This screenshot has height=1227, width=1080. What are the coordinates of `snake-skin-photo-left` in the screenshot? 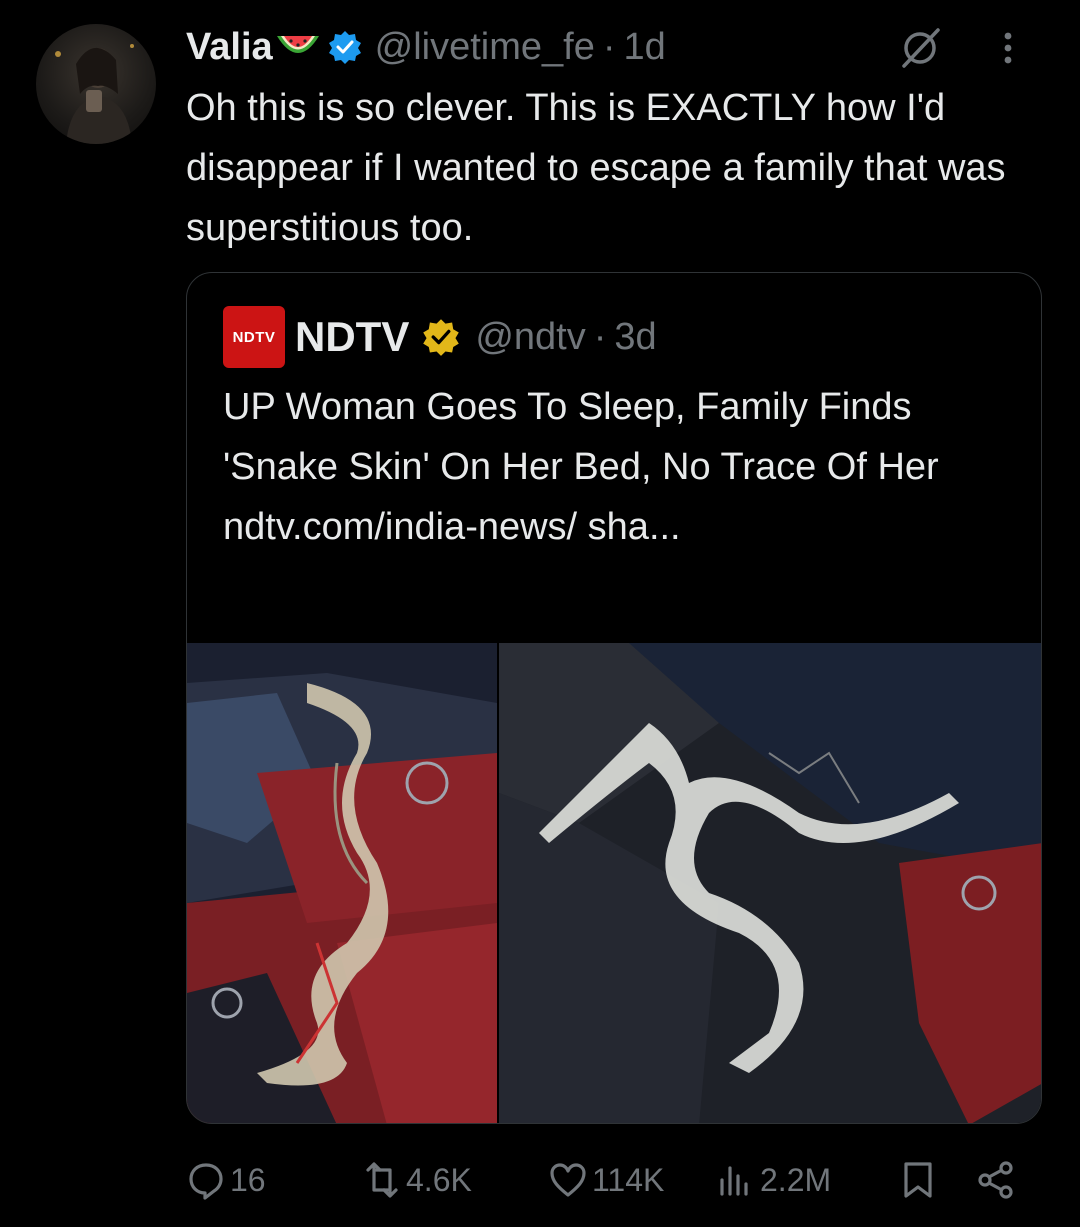 It's located at (342, 883).